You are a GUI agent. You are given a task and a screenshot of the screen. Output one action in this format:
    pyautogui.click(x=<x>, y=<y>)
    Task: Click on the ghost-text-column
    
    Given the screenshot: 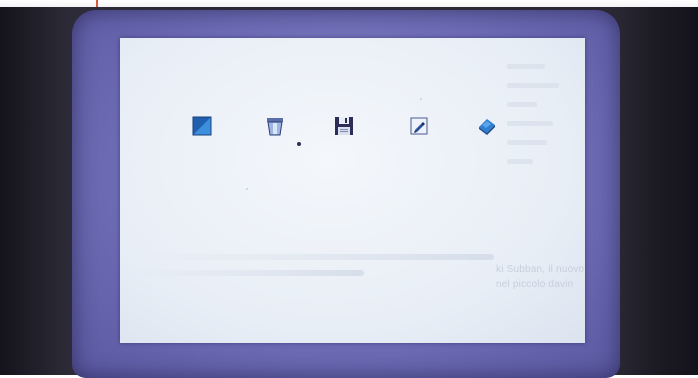 What is the action you would take?
    pyautogui.click(x=537, y=149)
    